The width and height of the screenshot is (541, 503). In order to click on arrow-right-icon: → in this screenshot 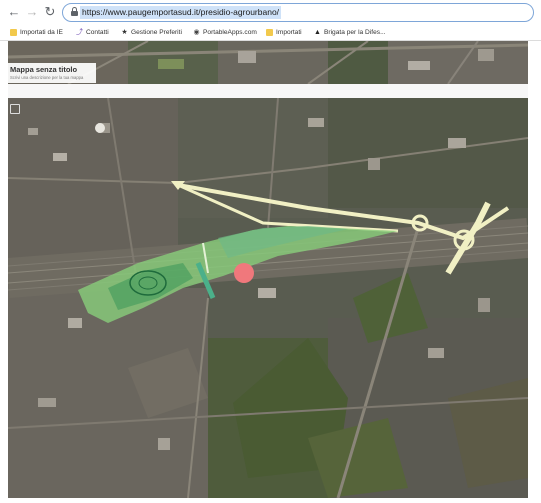, I will do `click(32, 11)`.